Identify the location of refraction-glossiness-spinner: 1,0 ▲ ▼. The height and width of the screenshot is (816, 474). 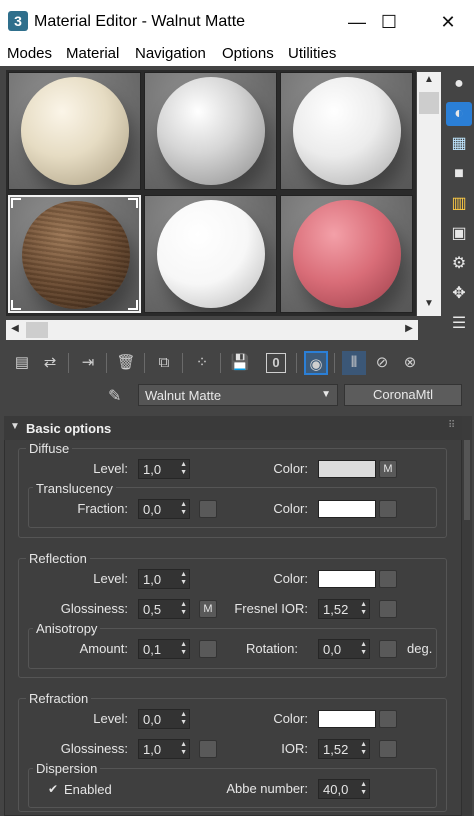
(164, 749).